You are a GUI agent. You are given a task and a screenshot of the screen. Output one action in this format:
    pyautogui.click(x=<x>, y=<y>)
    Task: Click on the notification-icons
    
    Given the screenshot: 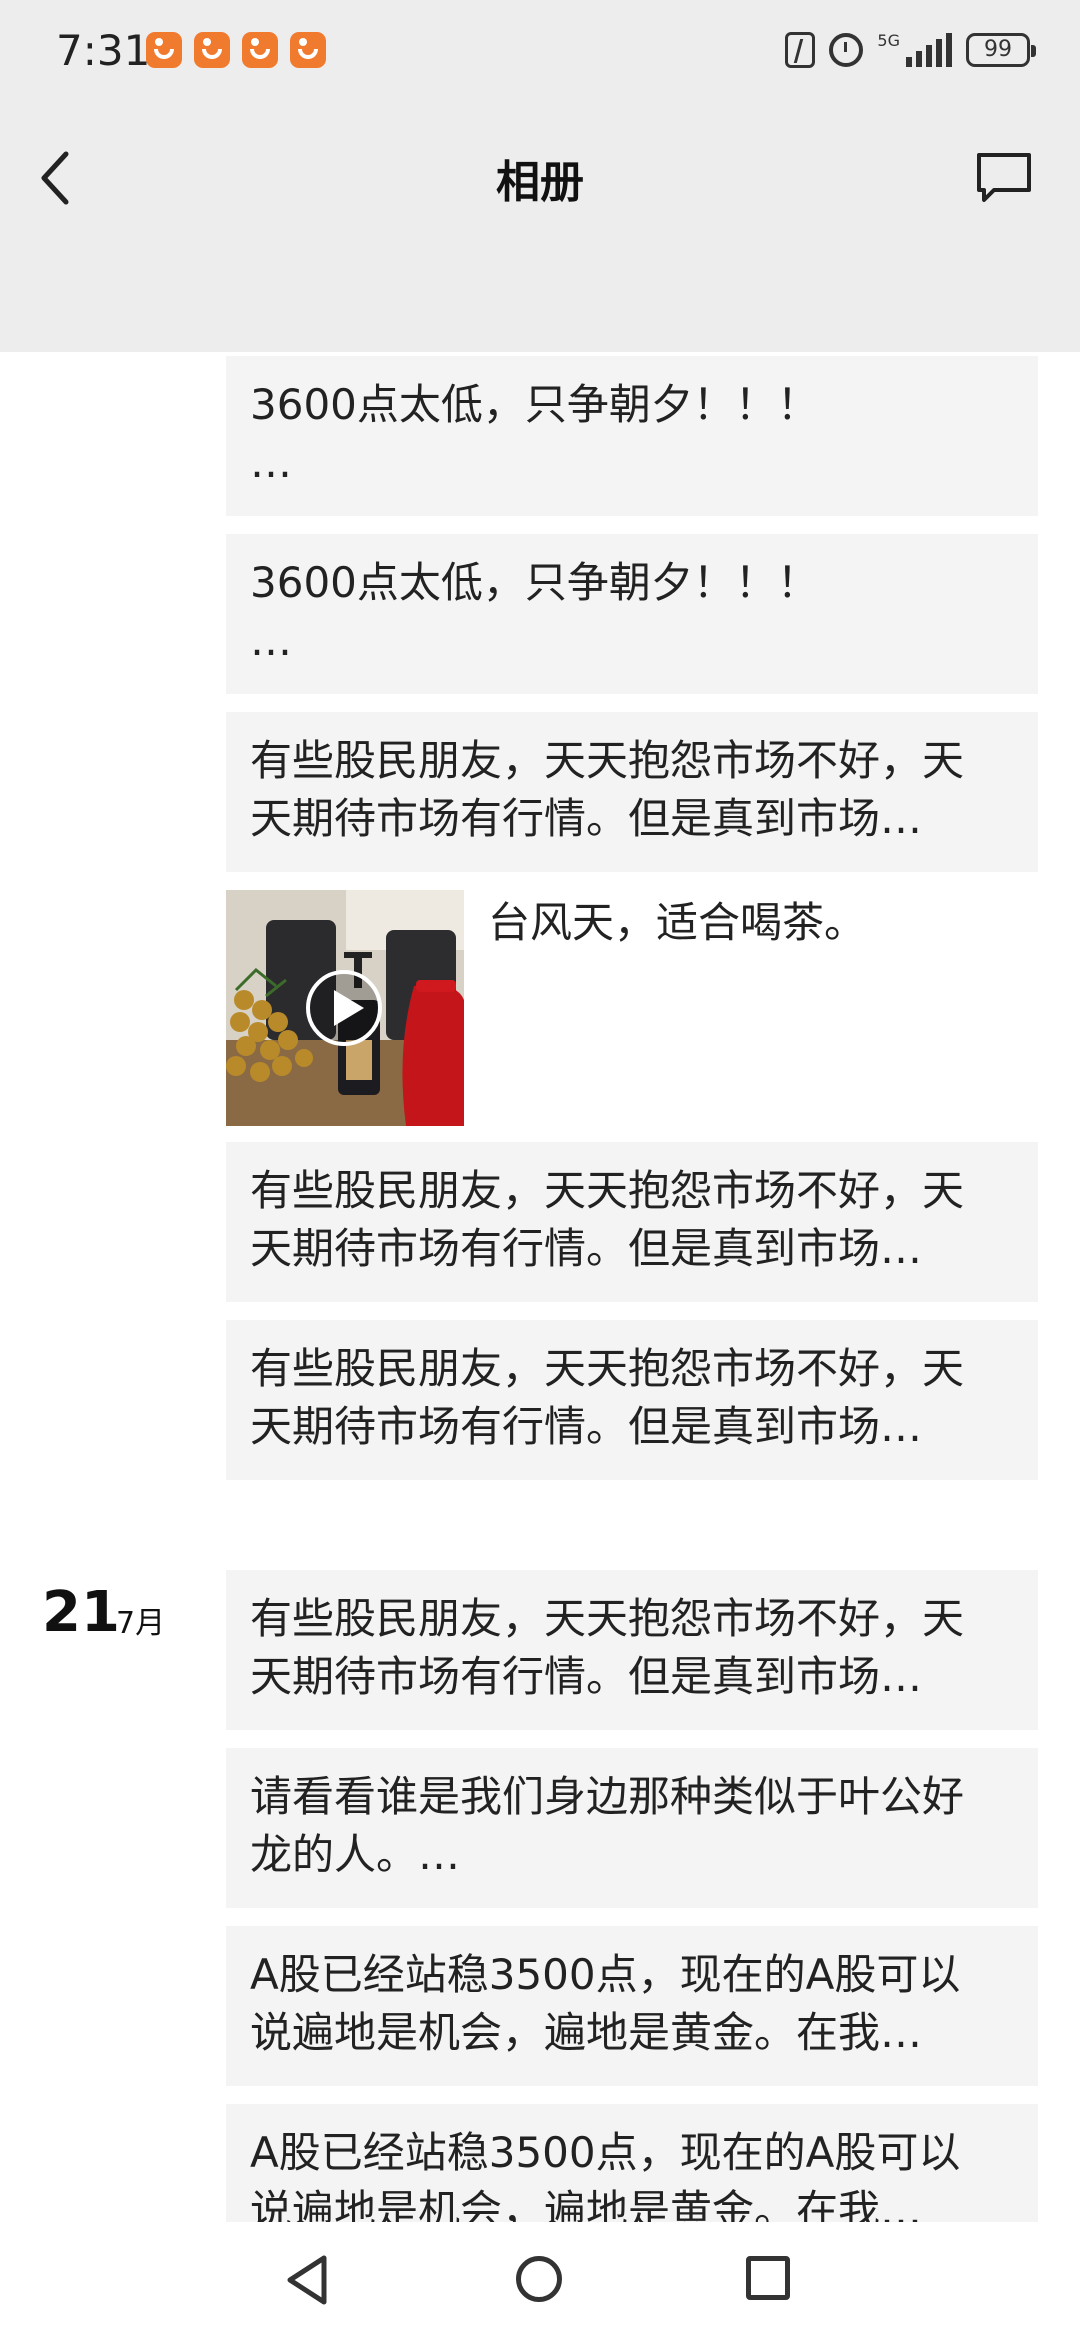 What is the action you would take?
    pyautogui.click(x=236, y=50)
    